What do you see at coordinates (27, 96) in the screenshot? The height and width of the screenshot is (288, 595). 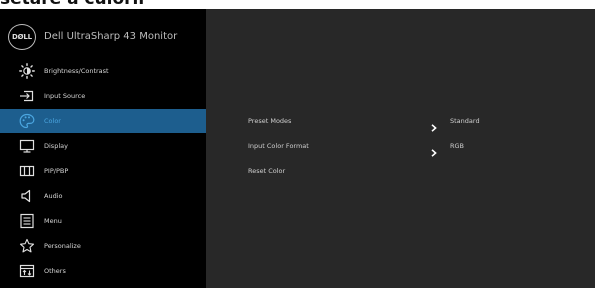 I see `input-source-icon` at bounding box center [27, 96].